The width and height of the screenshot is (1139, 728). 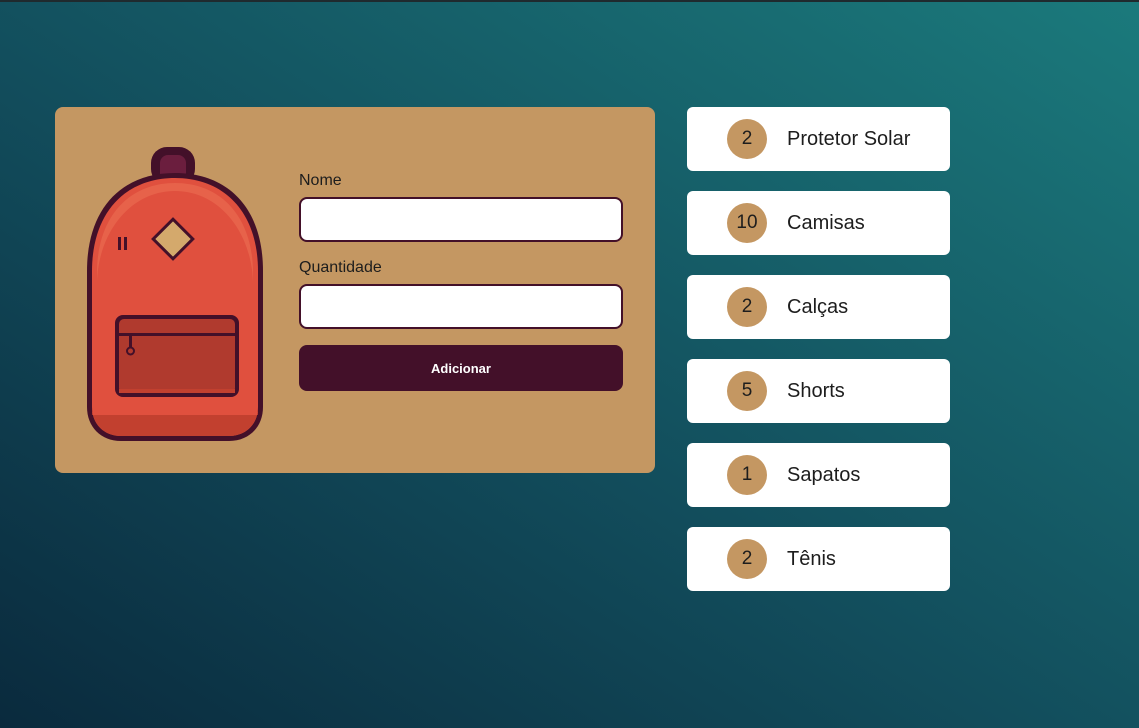 I want to click on name-input, so click(x=461, y=219).